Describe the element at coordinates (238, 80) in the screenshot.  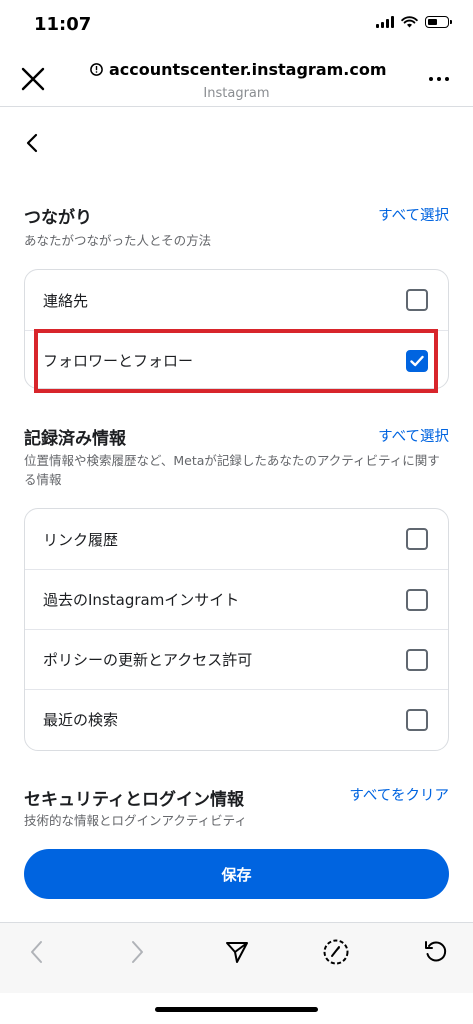
I see `url-bar: accountscenter.instagram.com Instagram` at that location.